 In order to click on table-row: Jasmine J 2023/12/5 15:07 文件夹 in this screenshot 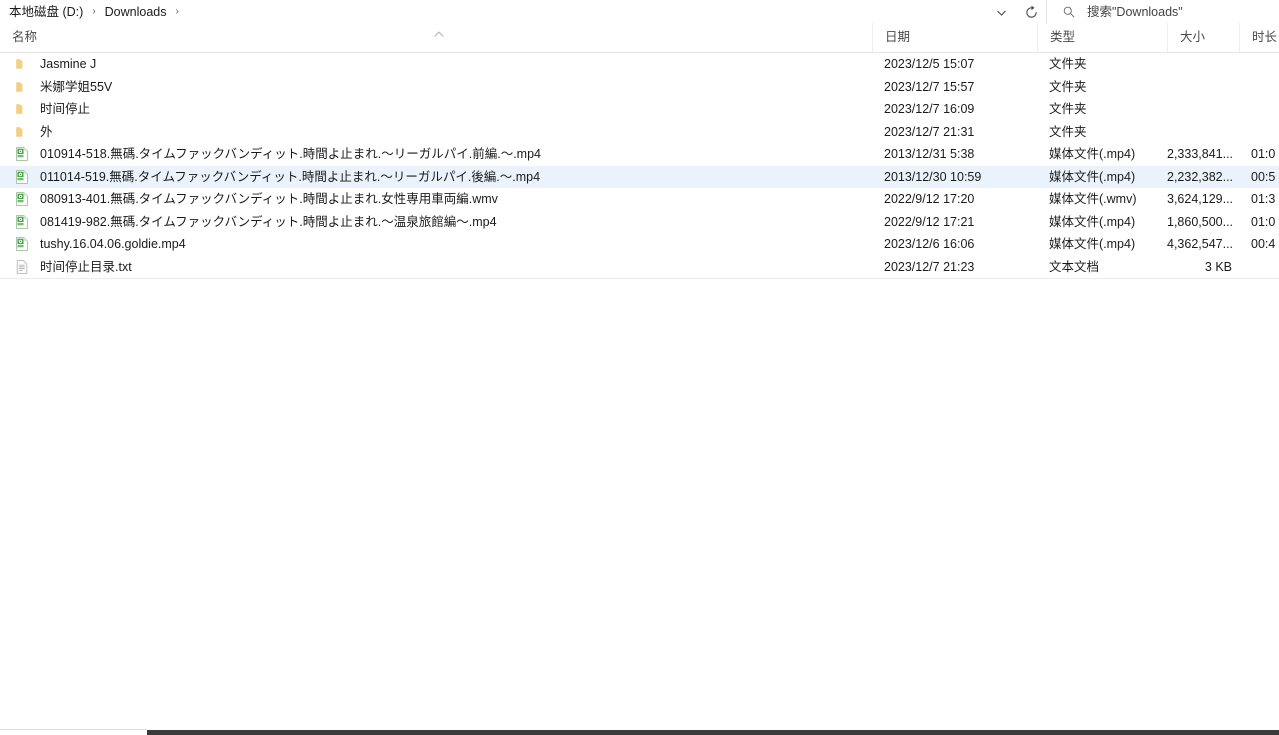, I will do `click(639, 64)`.